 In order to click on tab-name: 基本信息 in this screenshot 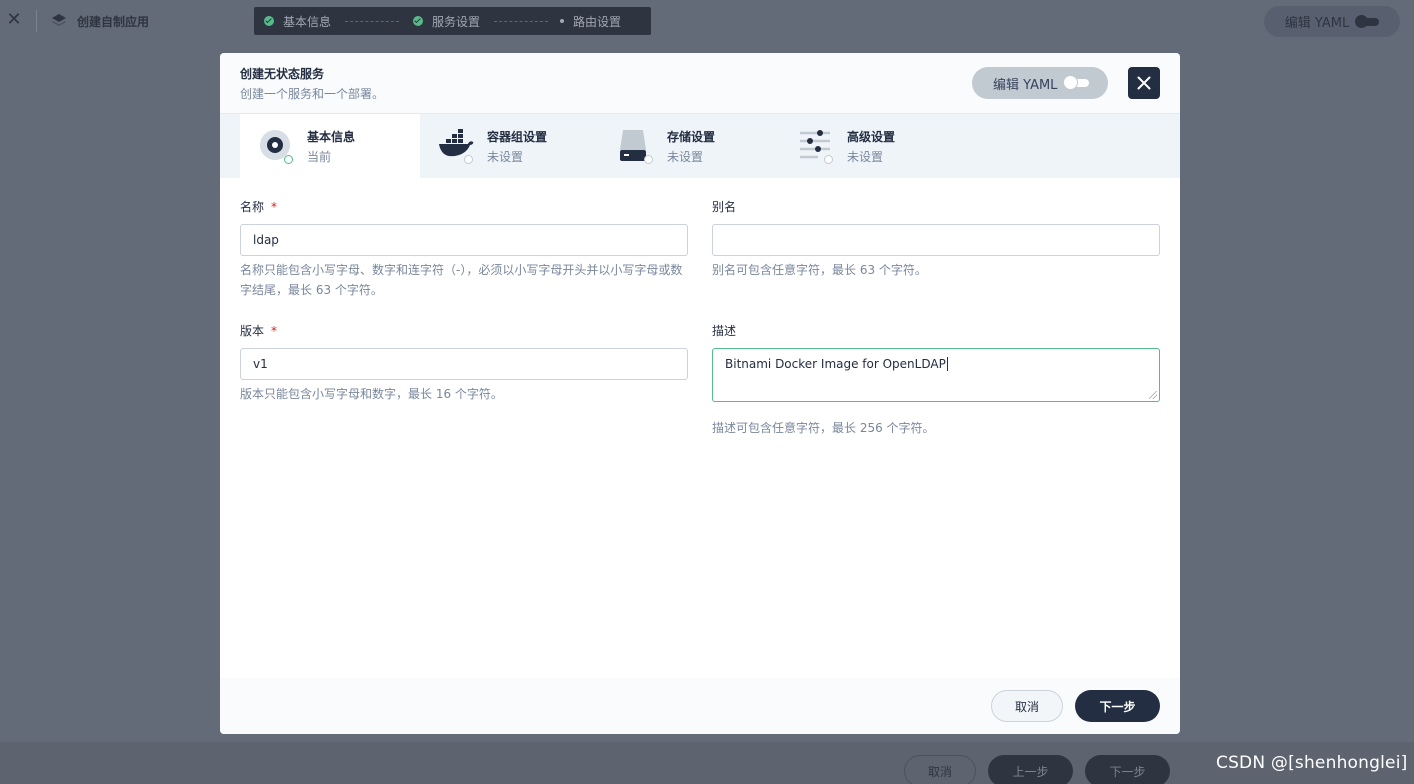, I will do `click(331, 137)`.